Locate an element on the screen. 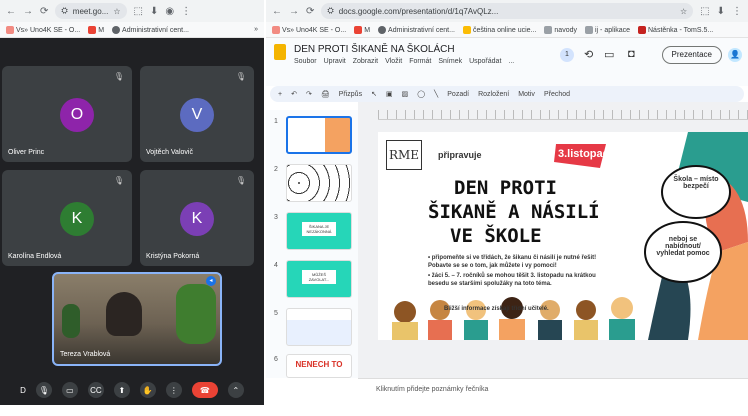 The height and width of the screenshot is (416, 748). mic-icon: 🎙 is located at coordinates (43, 390).